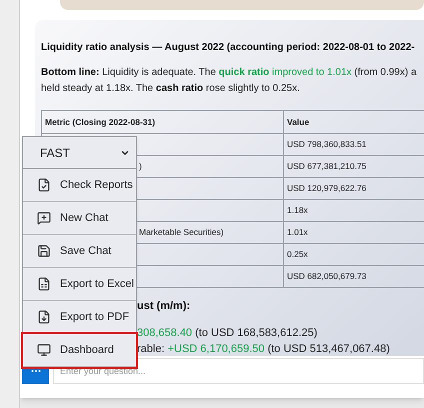 This screenshot has height=408, width=424. What do you see at coordinates (44, 350) in the screenshot?
I see `monitor-icon` at bounding box center [44, 350].